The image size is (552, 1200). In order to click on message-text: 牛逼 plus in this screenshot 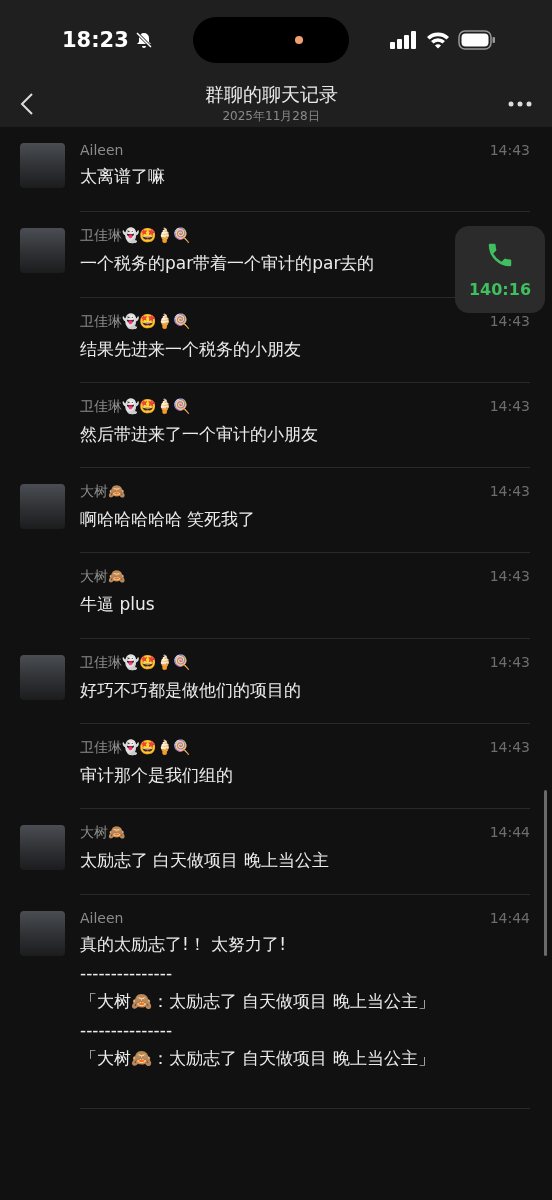, I will do `click(117, 605)`.